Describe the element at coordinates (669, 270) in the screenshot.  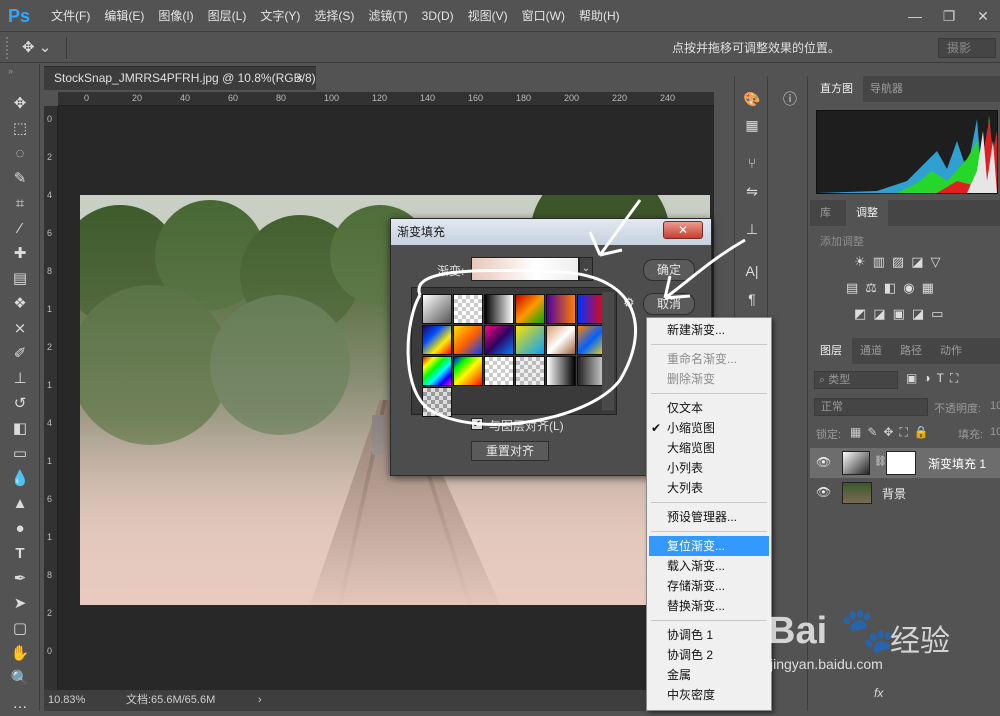
I see `ok-button: 确定` at that location.